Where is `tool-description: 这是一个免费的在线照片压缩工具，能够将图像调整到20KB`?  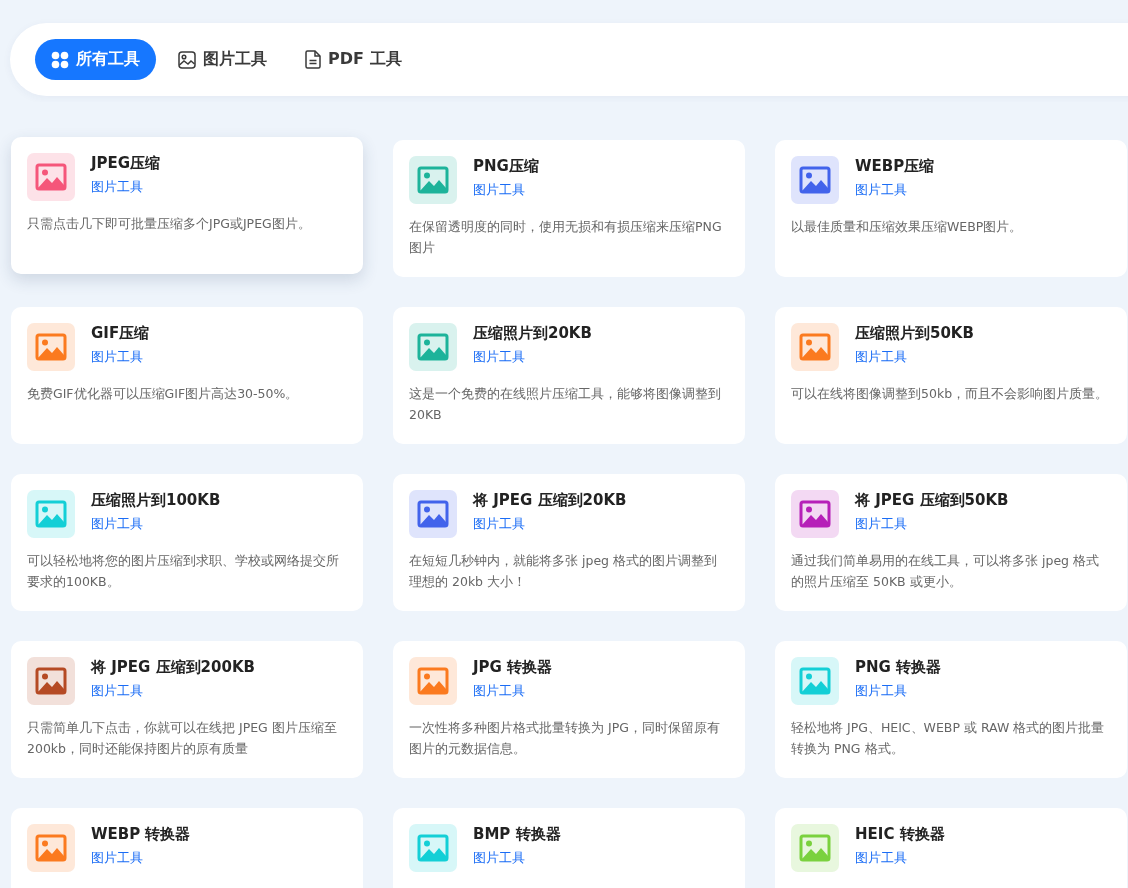
tool-description: 这是一个免费的在线照片压缩工具，能够将图像调整到20KB is located at coordinates (565, 404).